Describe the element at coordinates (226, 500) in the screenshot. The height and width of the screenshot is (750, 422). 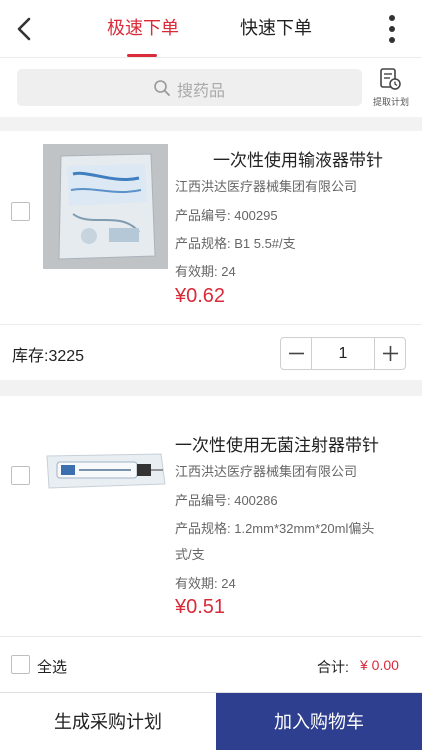
I see `product-code: 产品编号: 400286` at that location.